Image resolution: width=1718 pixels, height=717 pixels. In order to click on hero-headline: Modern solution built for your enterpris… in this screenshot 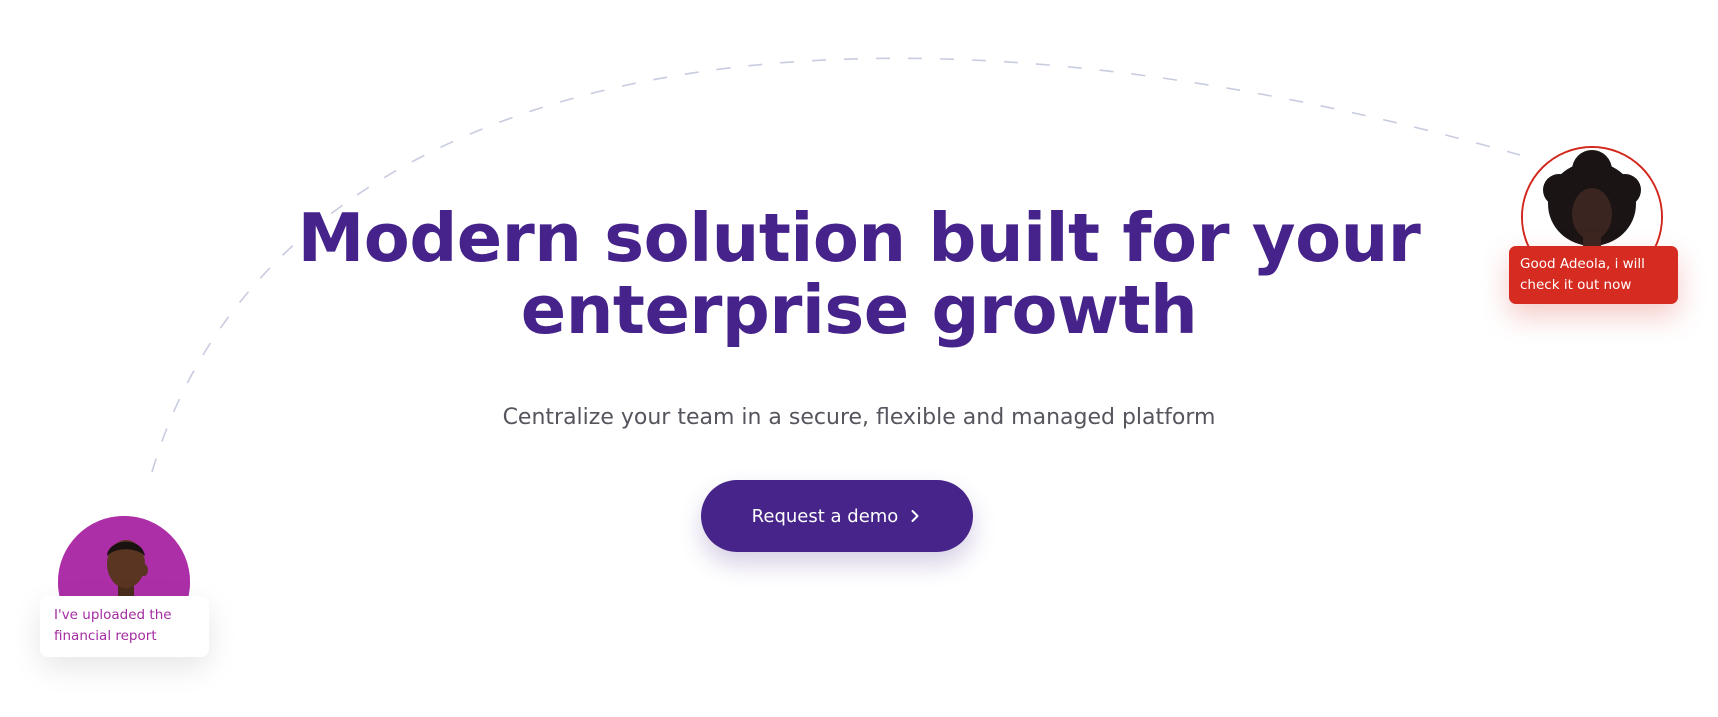, I will do `click(859, 274)`.